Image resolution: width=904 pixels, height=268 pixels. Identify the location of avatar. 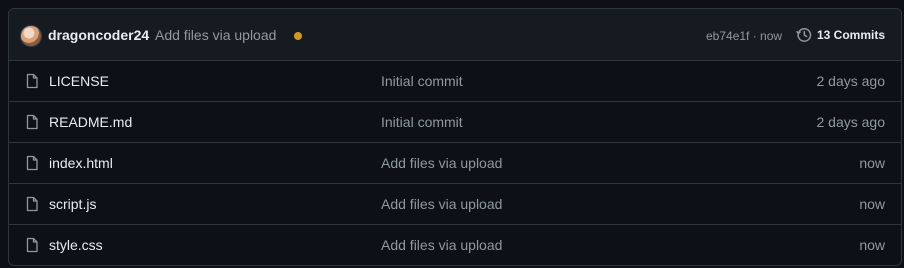
(31, 36).